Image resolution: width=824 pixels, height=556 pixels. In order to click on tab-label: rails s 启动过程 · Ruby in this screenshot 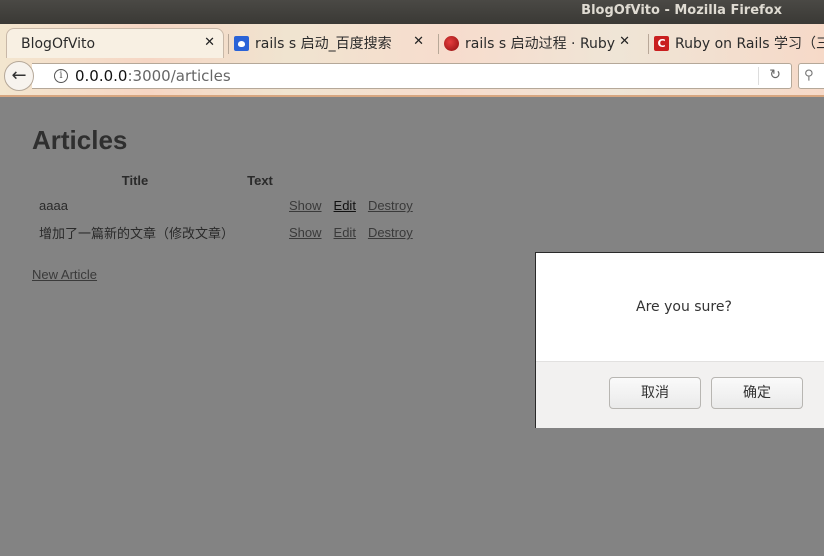, I will do `click(540, 44)`.